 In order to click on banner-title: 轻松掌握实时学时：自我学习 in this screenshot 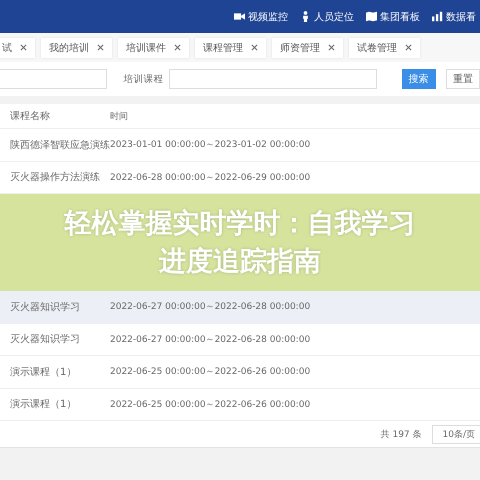, I will do `click(240, 223)`.